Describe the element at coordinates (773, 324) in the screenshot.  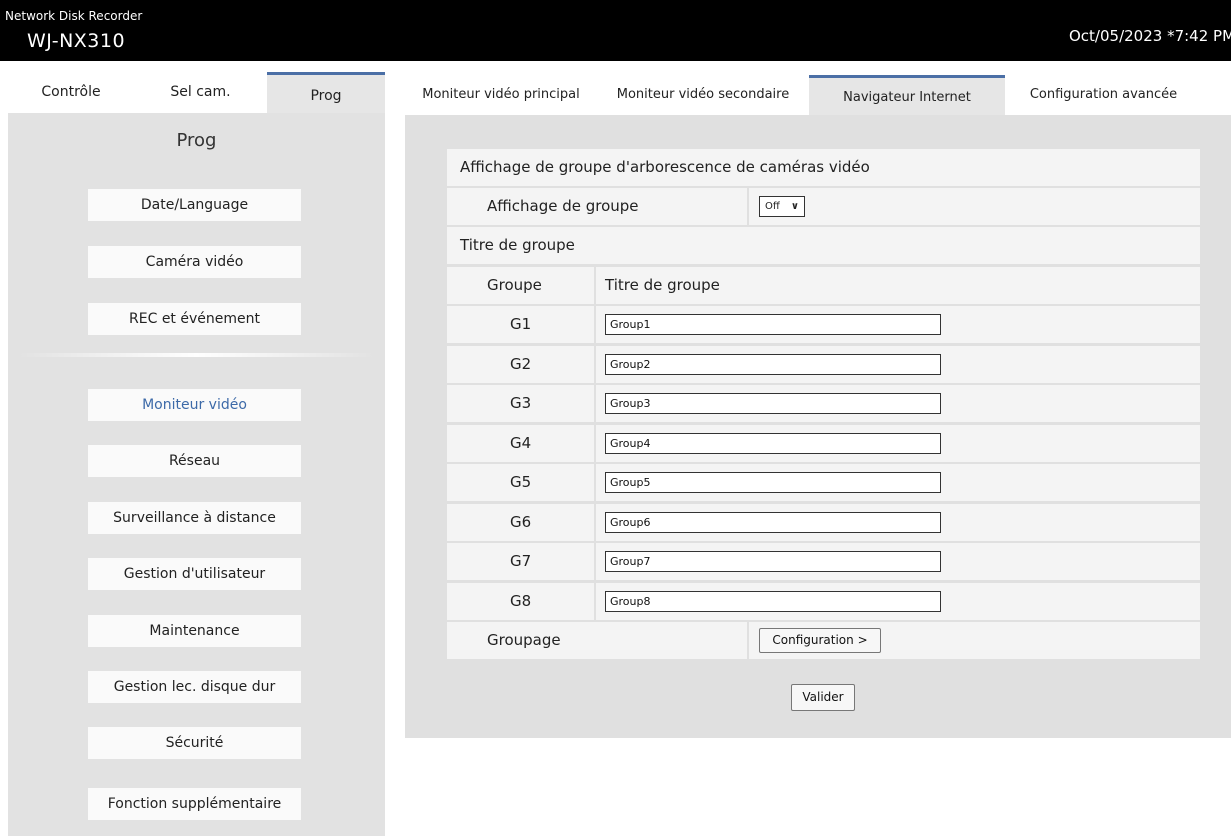
I see `group-title-input-g1` at that location.